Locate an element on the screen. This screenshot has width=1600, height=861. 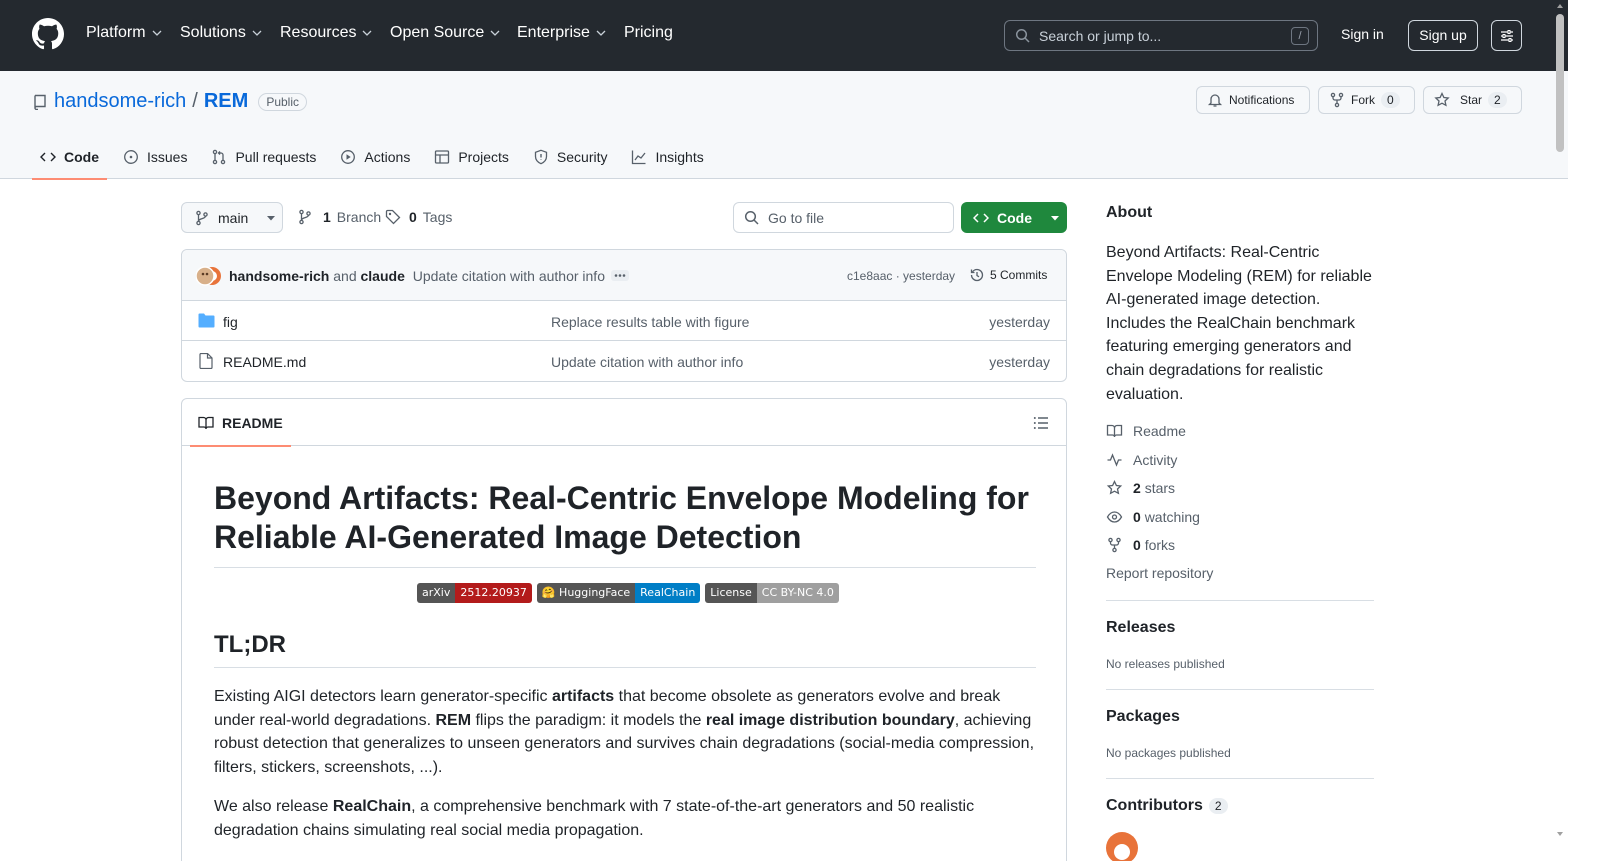
branch-select-button: main is located at coordinates (232, 217).